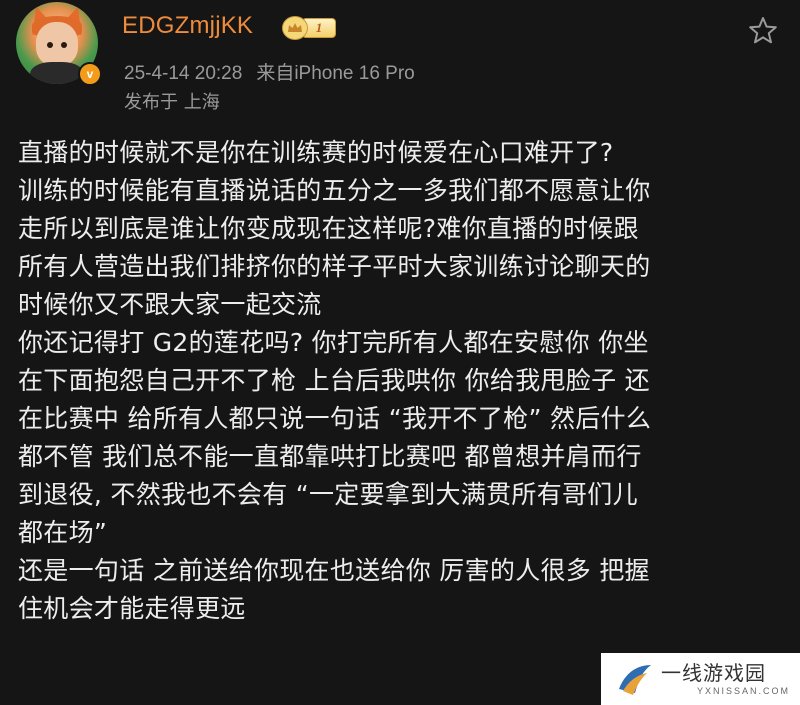  What do you see at coordinates (334, 190) in the screenshot?
I see `post-line: 训练的时候能有直播说话的五分之一多我们都不愿意让你` at bounding box center [334, 190].